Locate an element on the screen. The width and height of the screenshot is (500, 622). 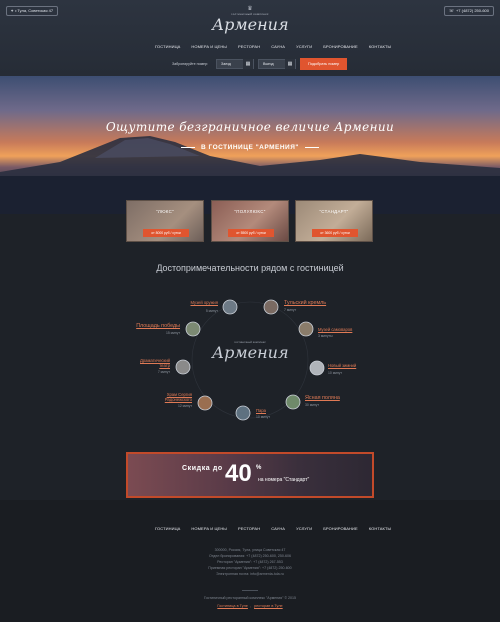
poi-left-3: Драматический театр 7 минут is located at coordinates (152, 366).